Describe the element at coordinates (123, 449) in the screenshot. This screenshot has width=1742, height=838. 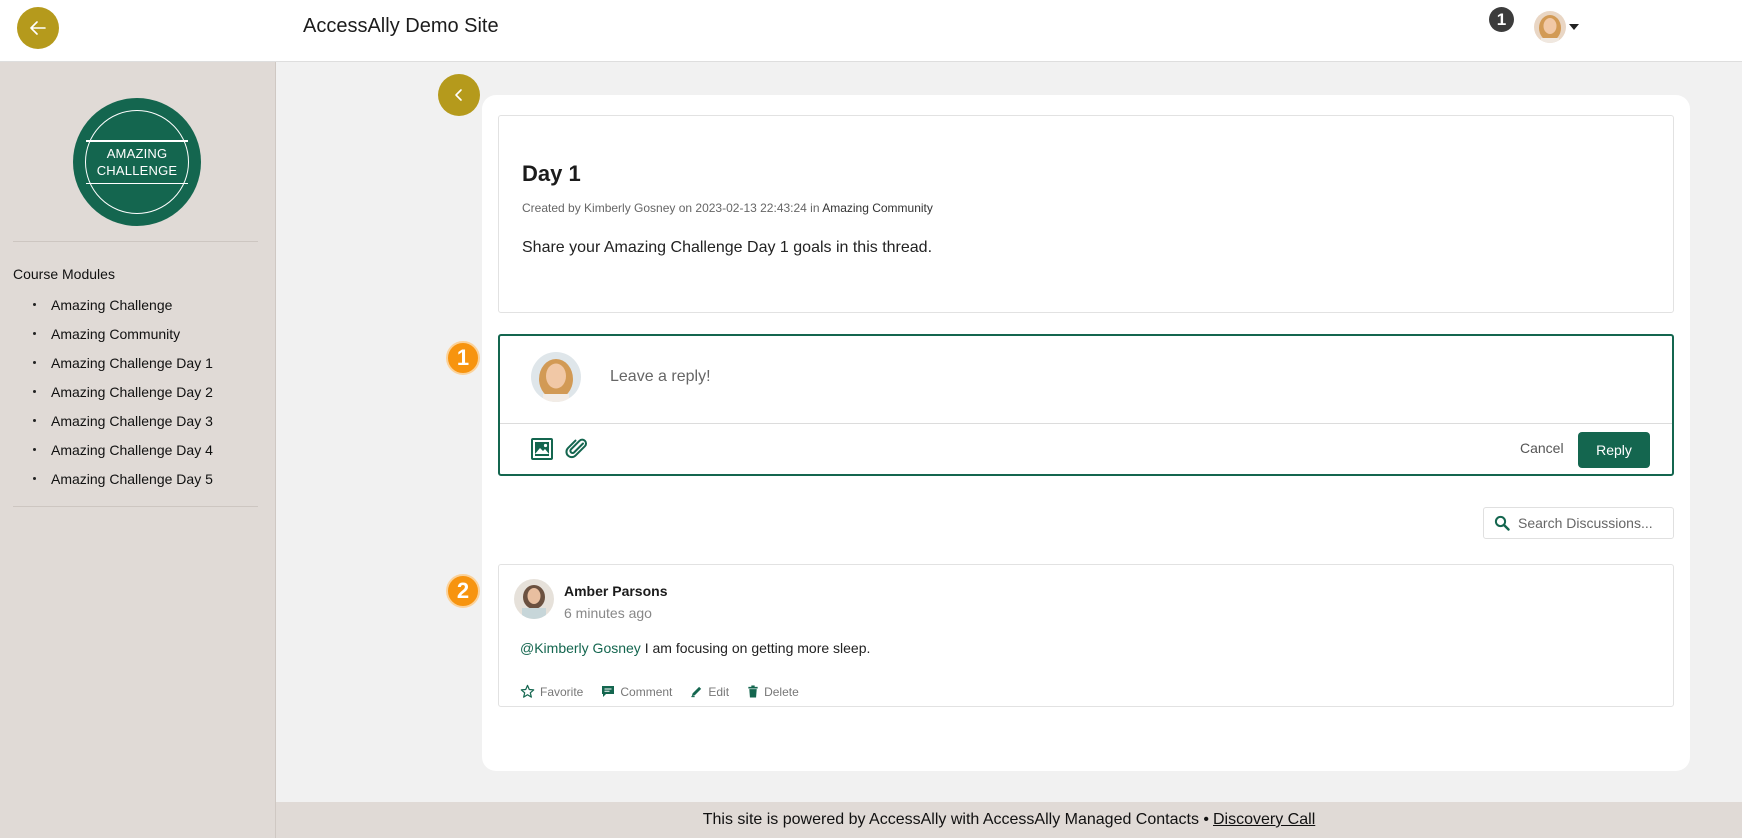
I see `module-item: Amazing Challenge Day 4` at that location.